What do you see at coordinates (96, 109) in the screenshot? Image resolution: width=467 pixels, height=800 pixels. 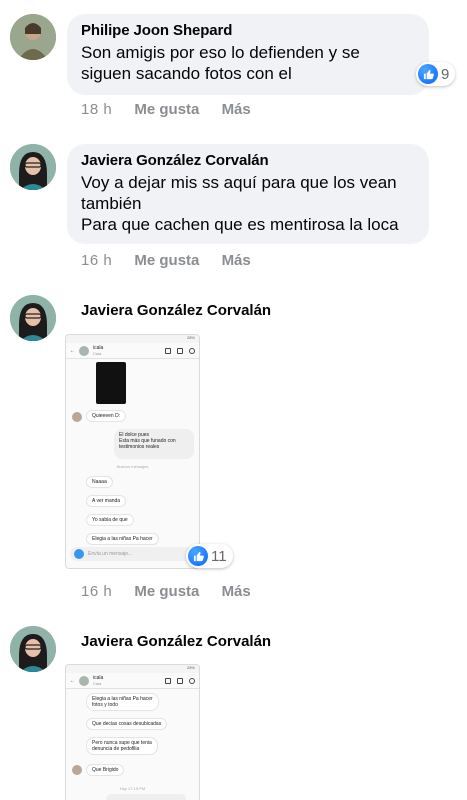 I see `timestamp: 18 h` at bounding box center [96, 109].